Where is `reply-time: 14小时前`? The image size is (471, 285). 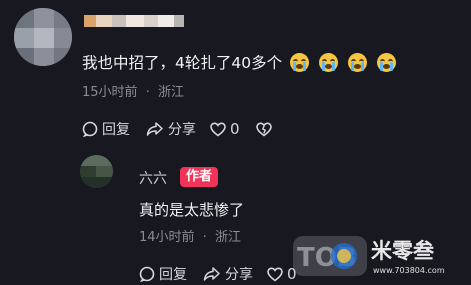 reply-time: 14小时前 is located at coordinates (167, 237).